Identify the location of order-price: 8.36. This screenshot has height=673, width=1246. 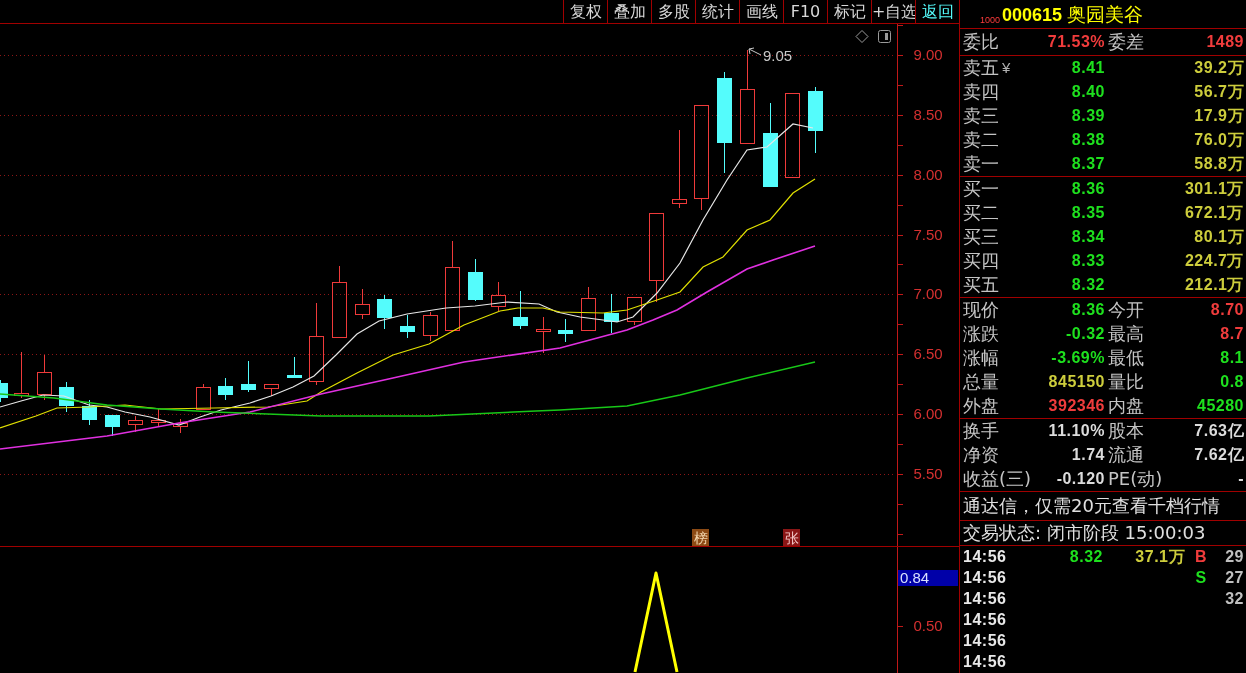
(1088, 189).